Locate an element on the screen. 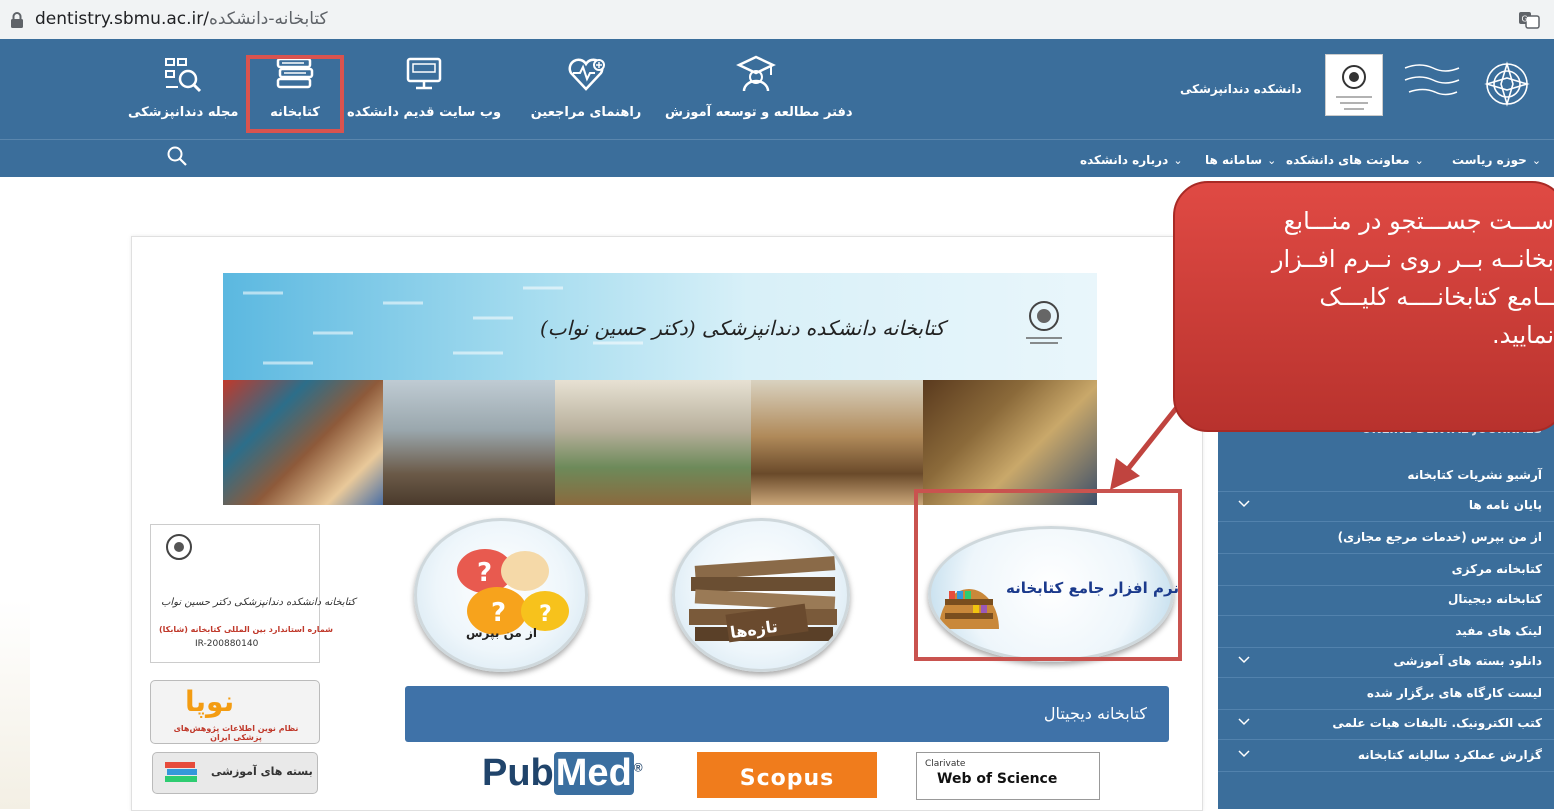  sidebar-item-edu-packs: دانلود بسته های آموزشی is located at coordinates (1386, 662).